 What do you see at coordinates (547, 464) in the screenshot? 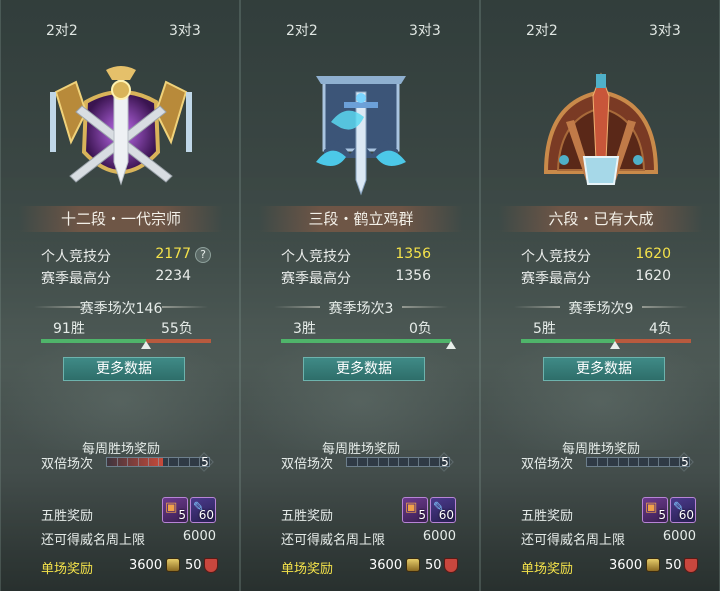
I see `double-matches-label: 双倍场次` at bounding box center [547, 464].